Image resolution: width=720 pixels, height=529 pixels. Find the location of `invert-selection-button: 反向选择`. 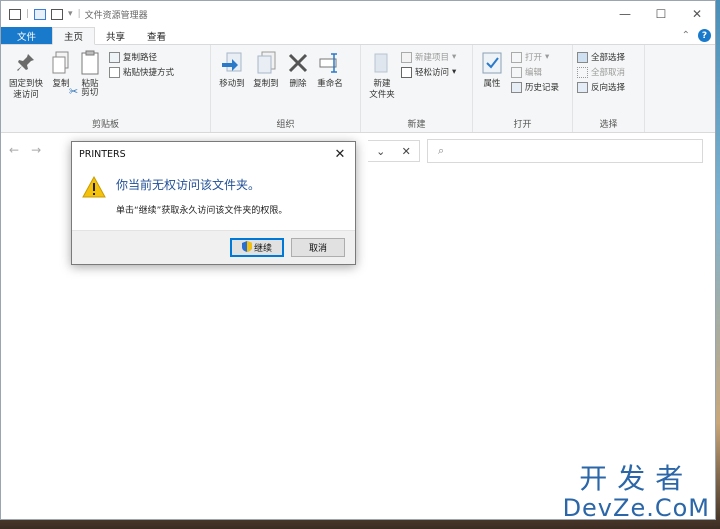

invert-selection-button: 反向选择 is located at coordinates (601, 87).